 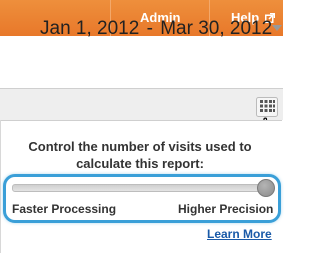 I want to click on faster-processing-label: Faster Processing, so click(x=64, y=209).